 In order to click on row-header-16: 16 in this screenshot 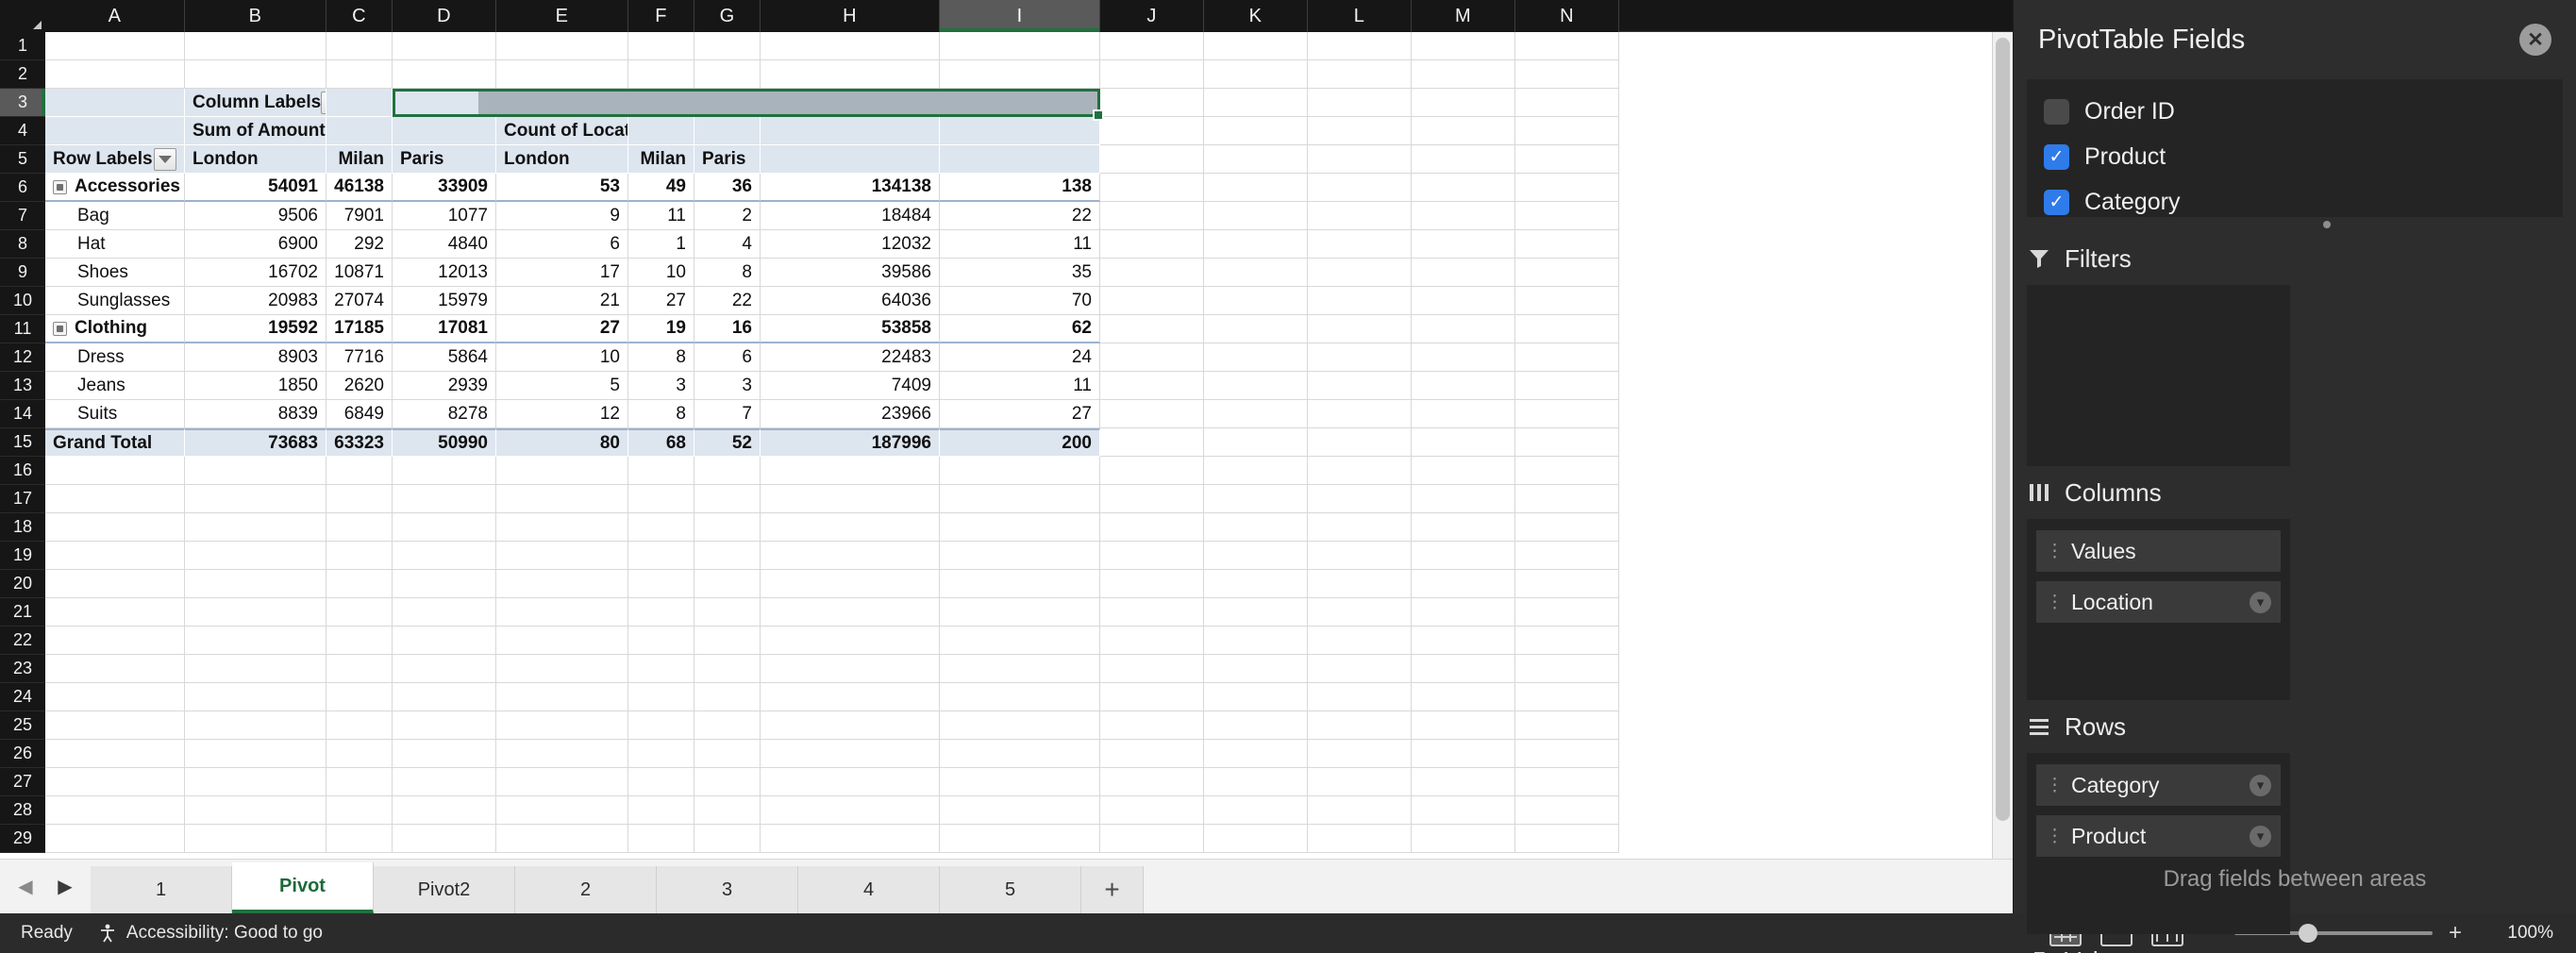, I will do `click(22, 471)`.